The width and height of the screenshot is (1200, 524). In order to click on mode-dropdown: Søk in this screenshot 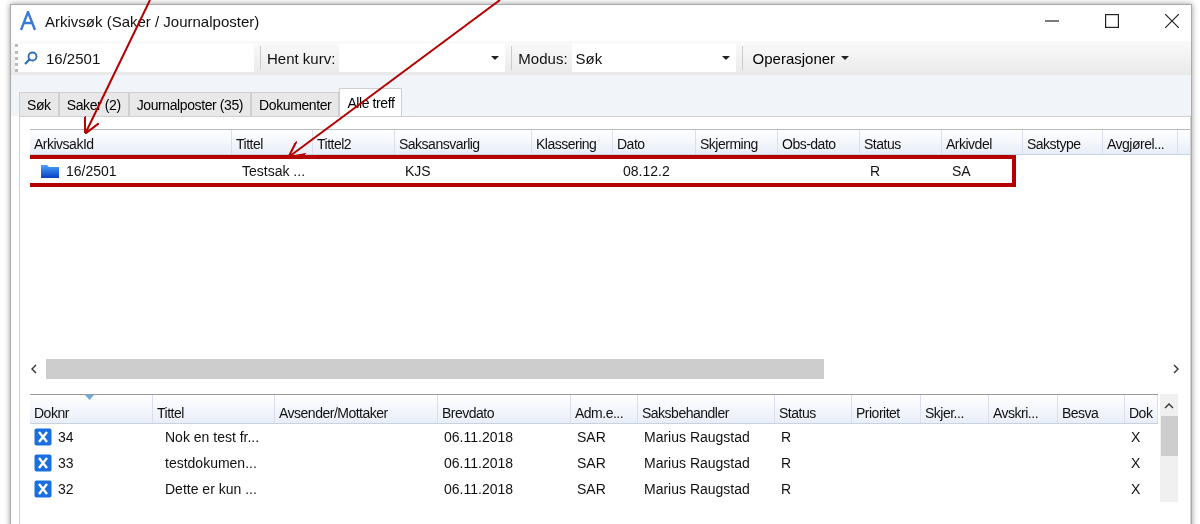, I will do `click(653, 58)`.